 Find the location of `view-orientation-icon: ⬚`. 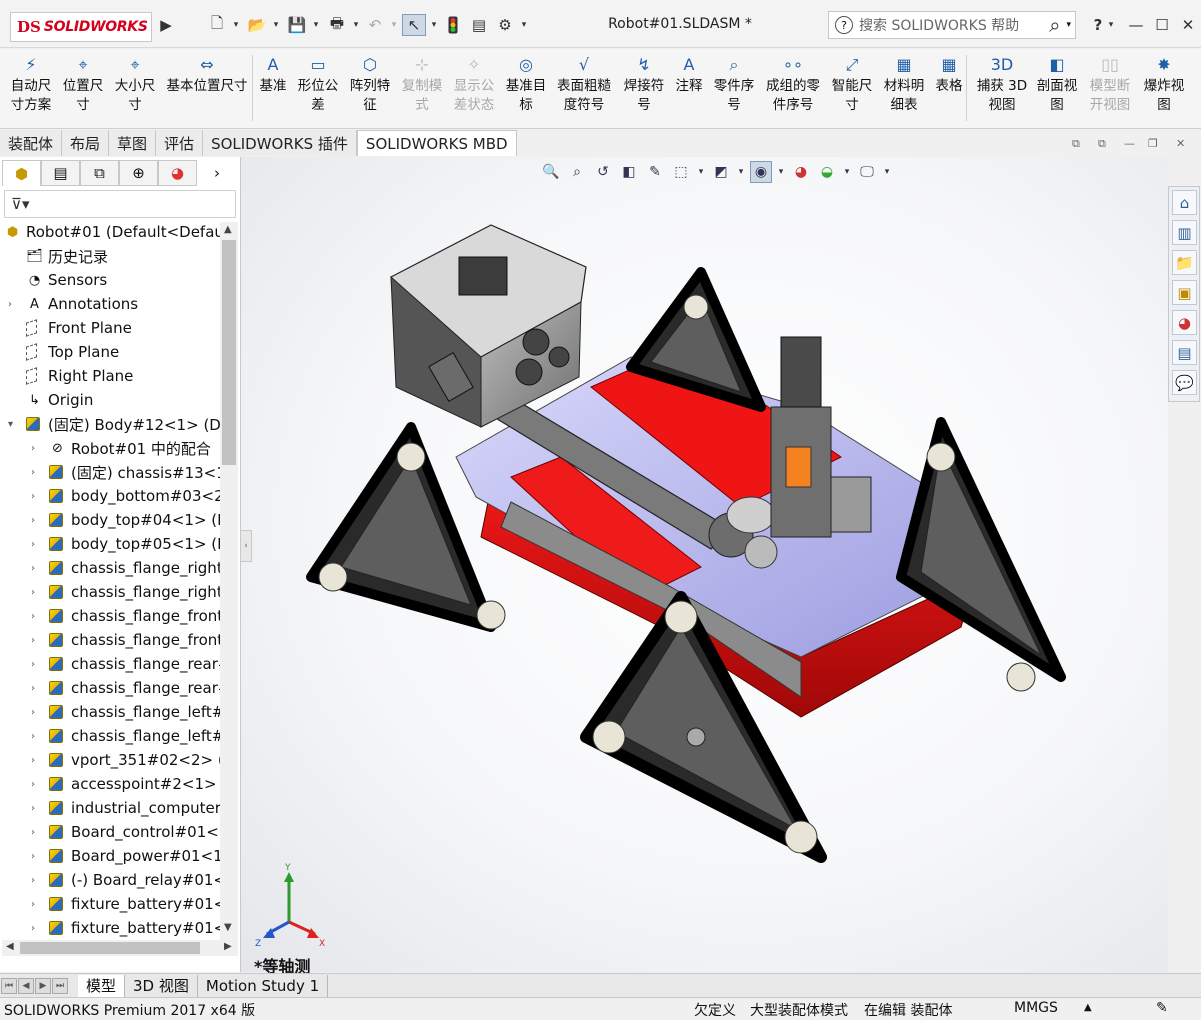

view-orientation-icon: ⬚ is located at coordinates (681, 172).